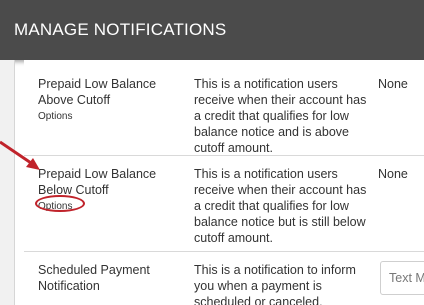 The width and height of the screenshot is (424, 305). I want to click on notification-name: Prepaid Low Balance Above Cutoff, so click(97, 92).